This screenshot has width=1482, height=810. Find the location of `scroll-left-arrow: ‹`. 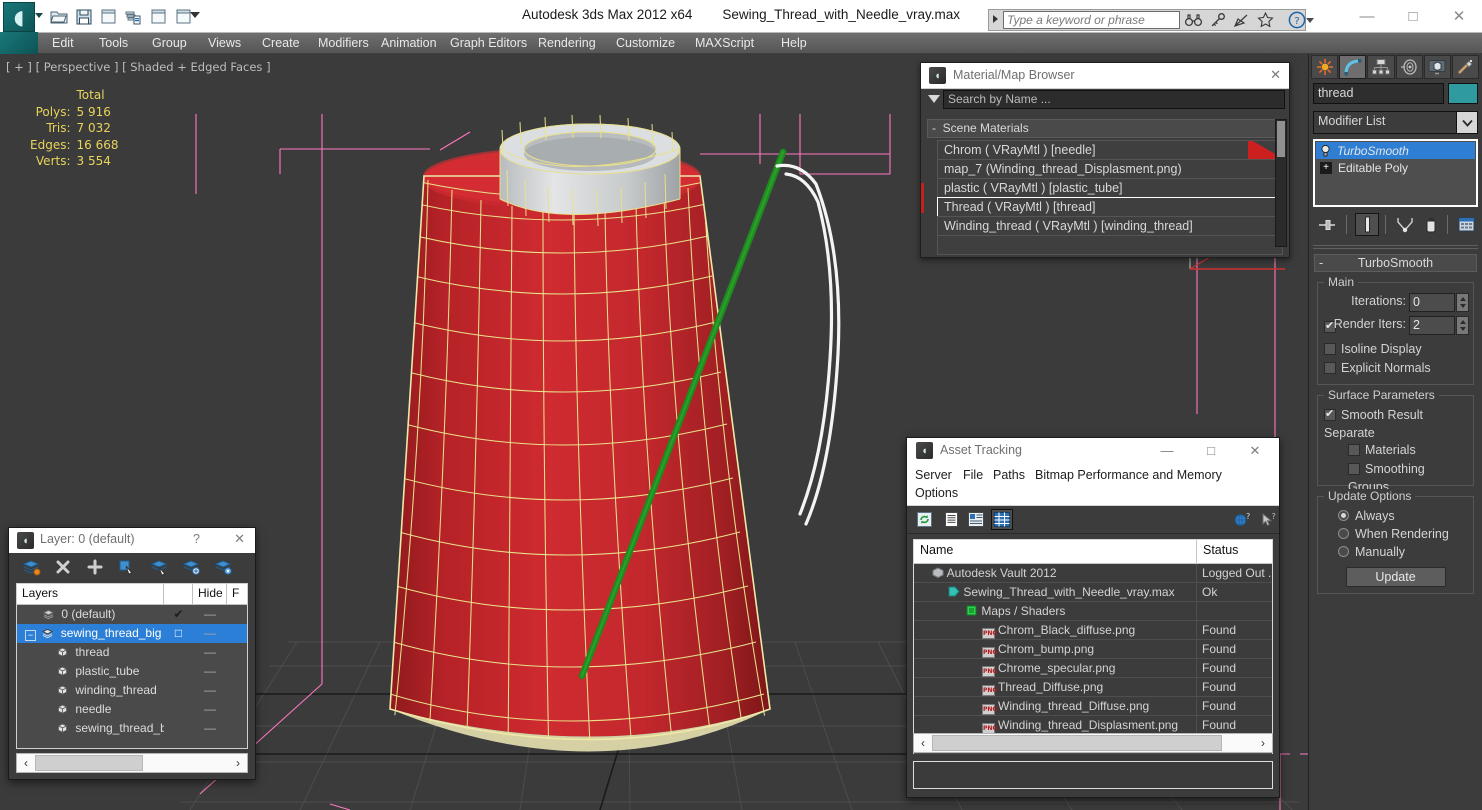

scroll-left-arrow: ‹ is located at coordinates (26, 763).